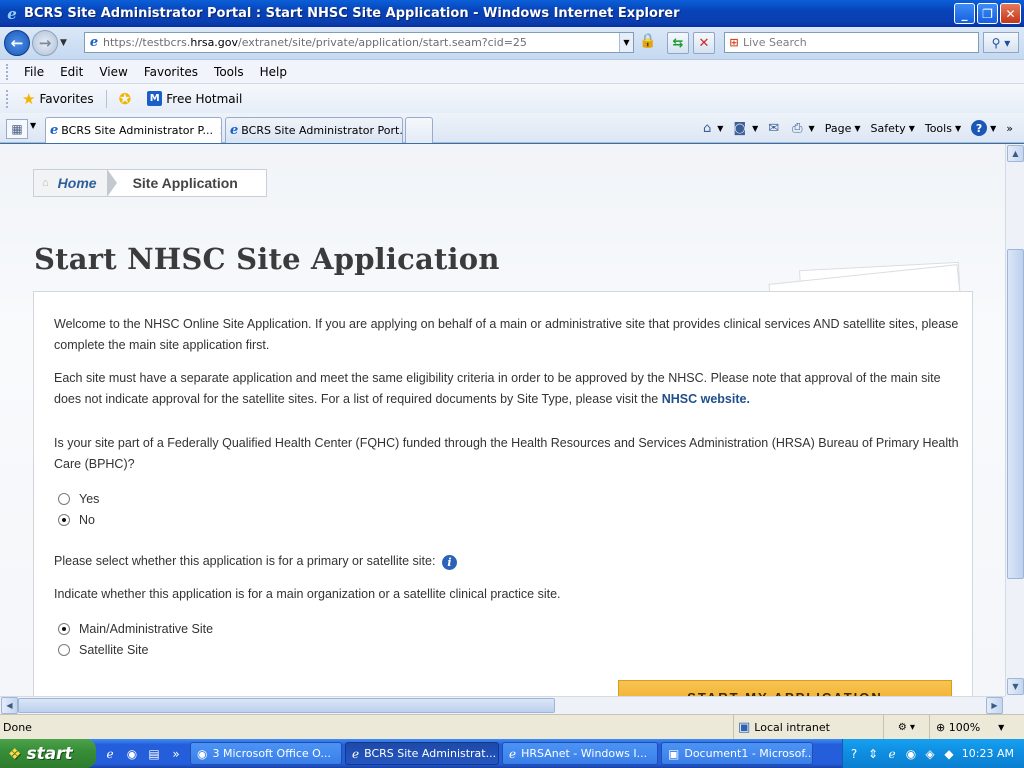 Image resolution: width=1024 pixels, height=768 pixels. I want to click on network-icon: ◈, so click(930, 754).